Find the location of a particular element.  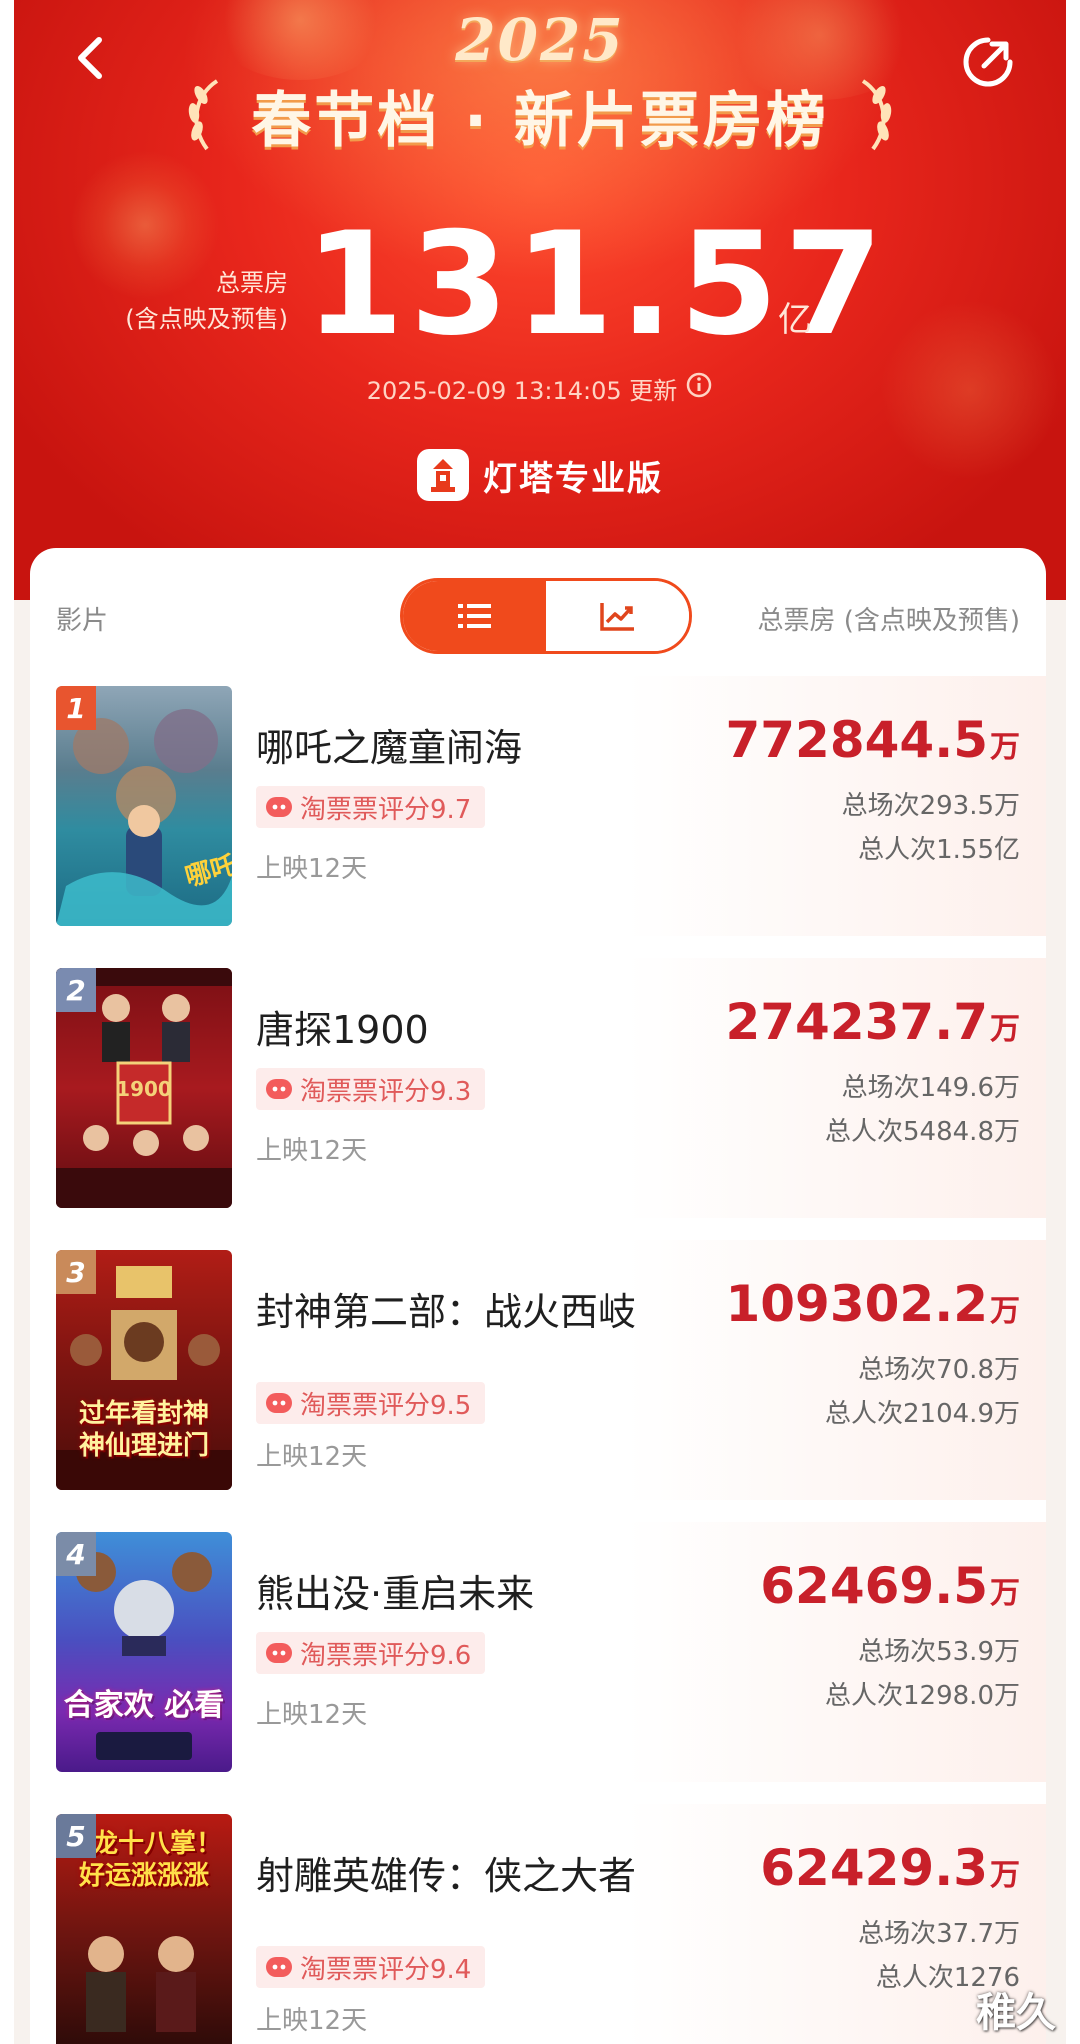

share-icon is located at coordinates (988, 62).